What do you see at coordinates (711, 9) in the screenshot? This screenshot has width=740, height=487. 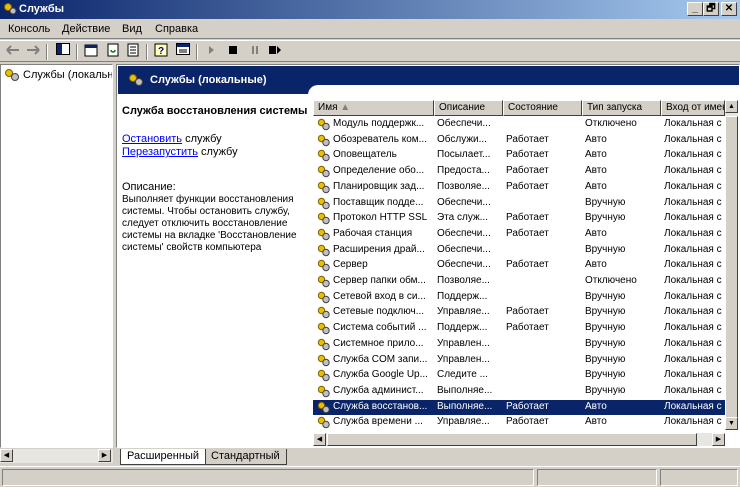 I see `maximize-button: 🗗` at bounding box center [711, 9].